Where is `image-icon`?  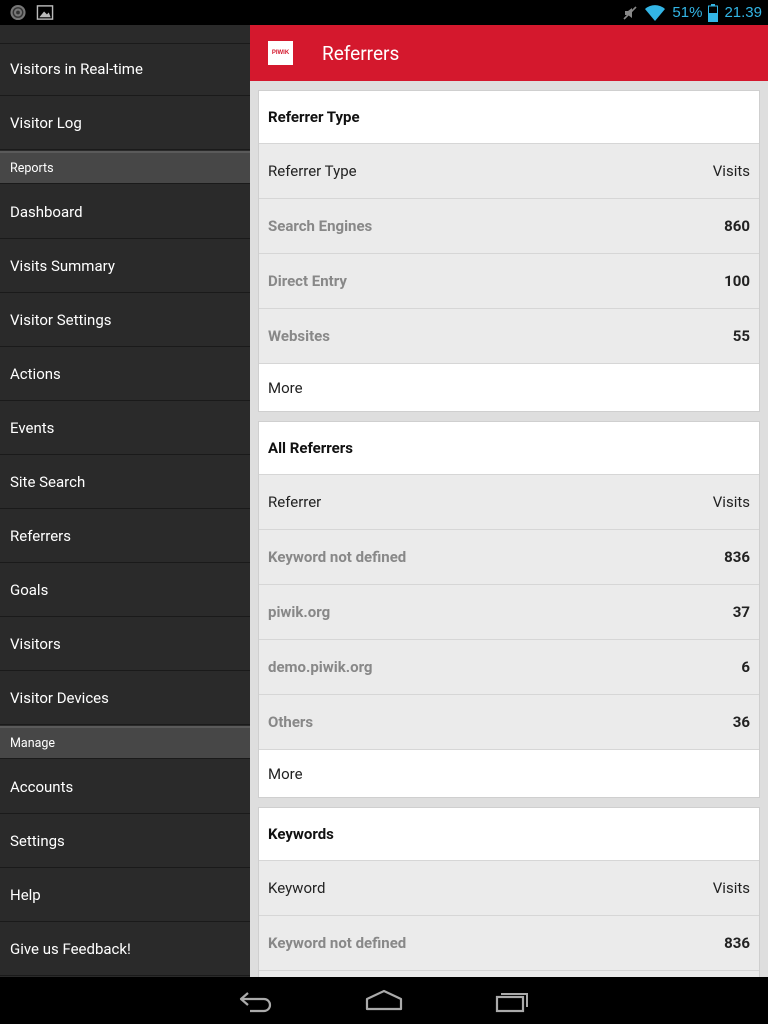
image-icon is located at coordinates (45, 12).